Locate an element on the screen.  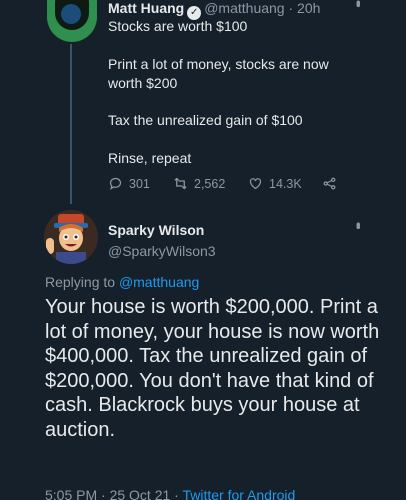
thread-line is located at coordinates (71, 124).